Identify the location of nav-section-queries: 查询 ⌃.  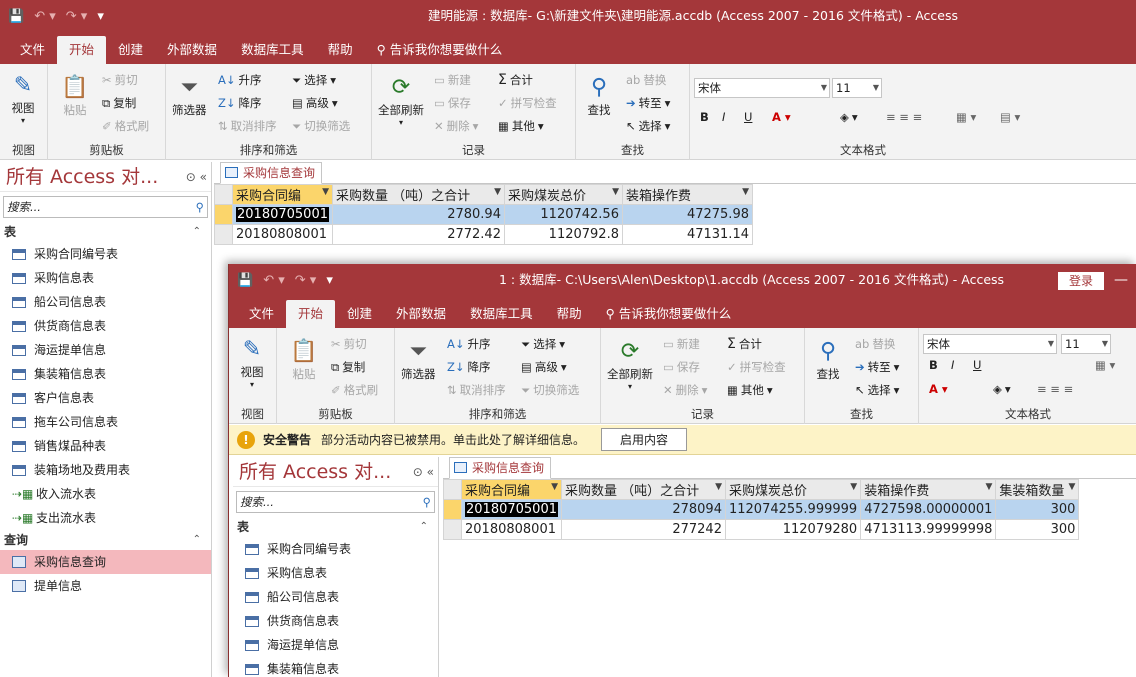
(105, 540).